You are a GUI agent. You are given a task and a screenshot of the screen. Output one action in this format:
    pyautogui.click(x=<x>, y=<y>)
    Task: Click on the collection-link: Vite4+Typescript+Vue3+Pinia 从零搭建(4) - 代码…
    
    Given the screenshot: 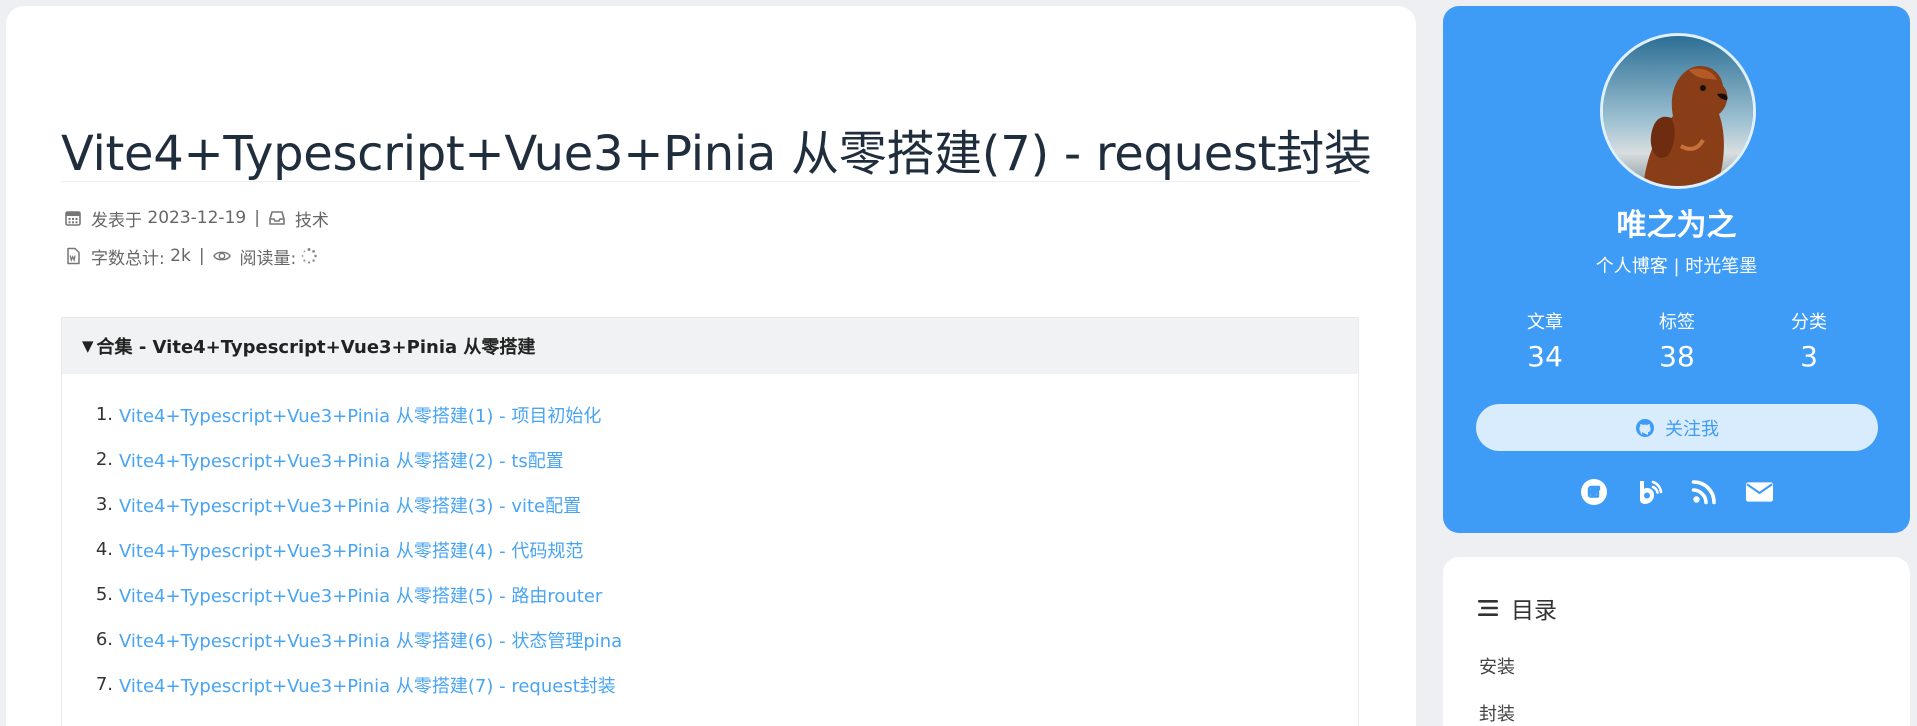 What is the action you would take?
    pyautogui.click(x=351, y=550)
    